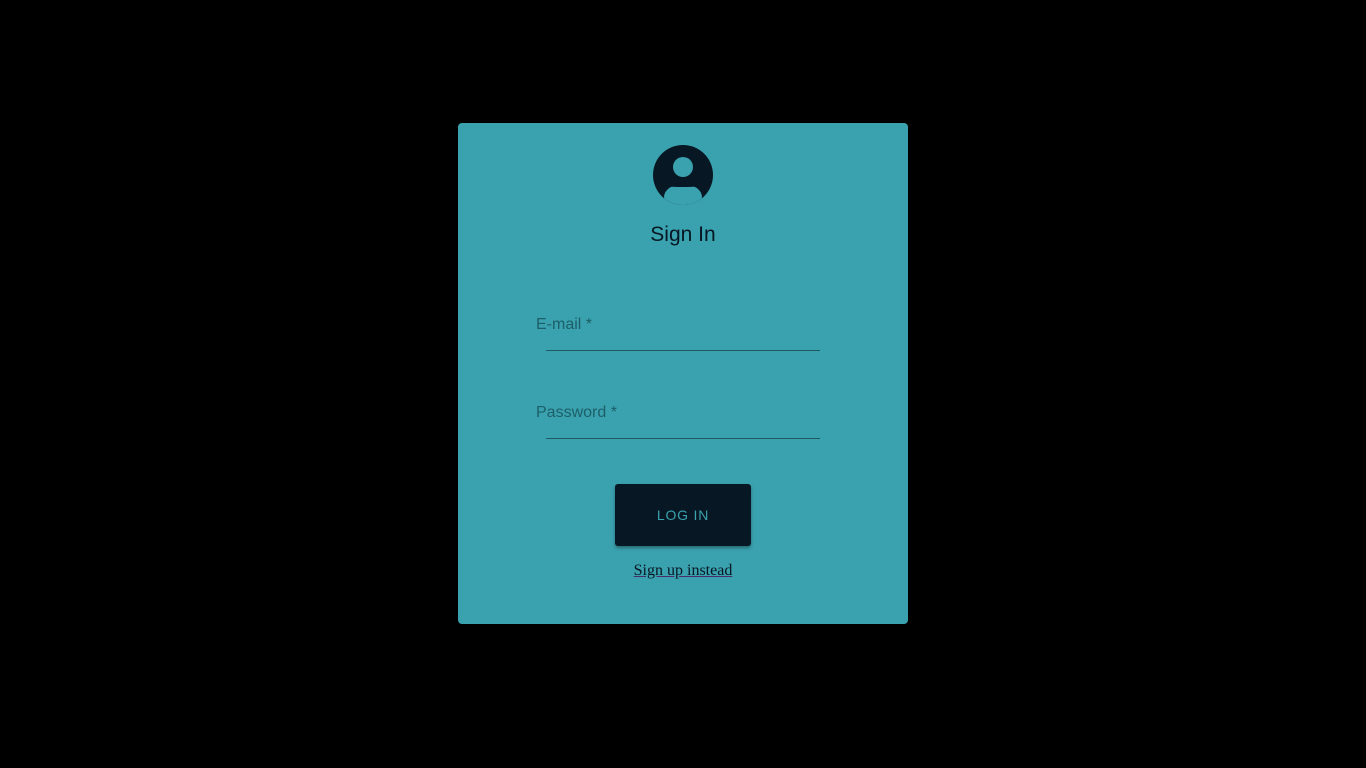 The width and height of the screenshot is (1366, 768). What do you see at coordinates (683, 417) in the screenshot?
I see `password-input` at bounding box center [683, 417].